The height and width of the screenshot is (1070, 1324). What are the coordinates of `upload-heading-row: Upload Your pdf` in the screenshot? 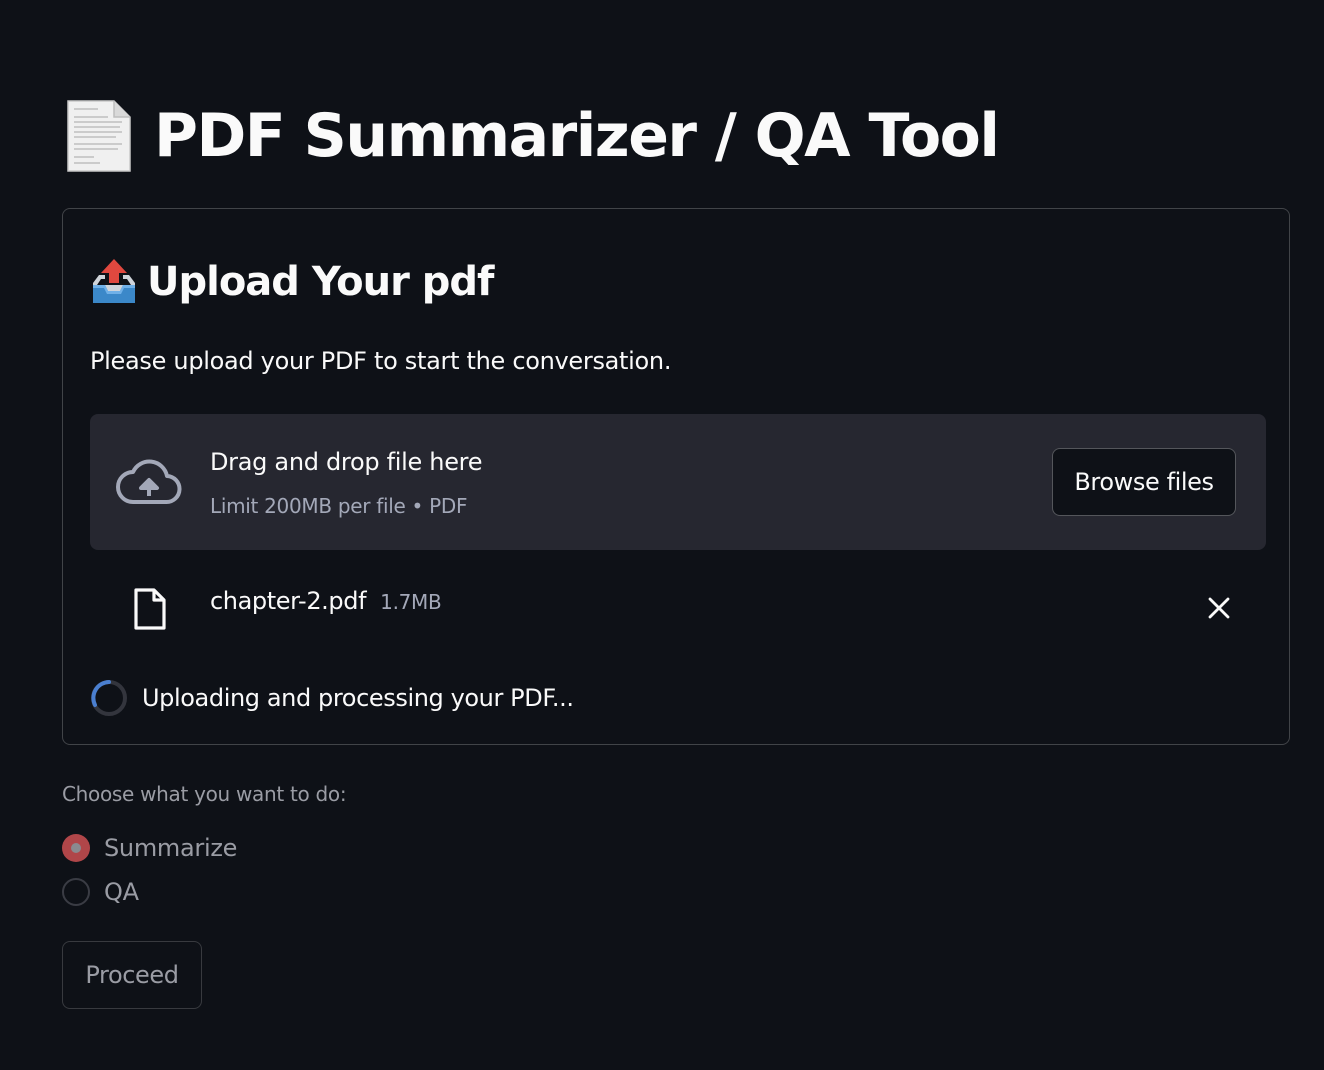 It's located at (291, 282).